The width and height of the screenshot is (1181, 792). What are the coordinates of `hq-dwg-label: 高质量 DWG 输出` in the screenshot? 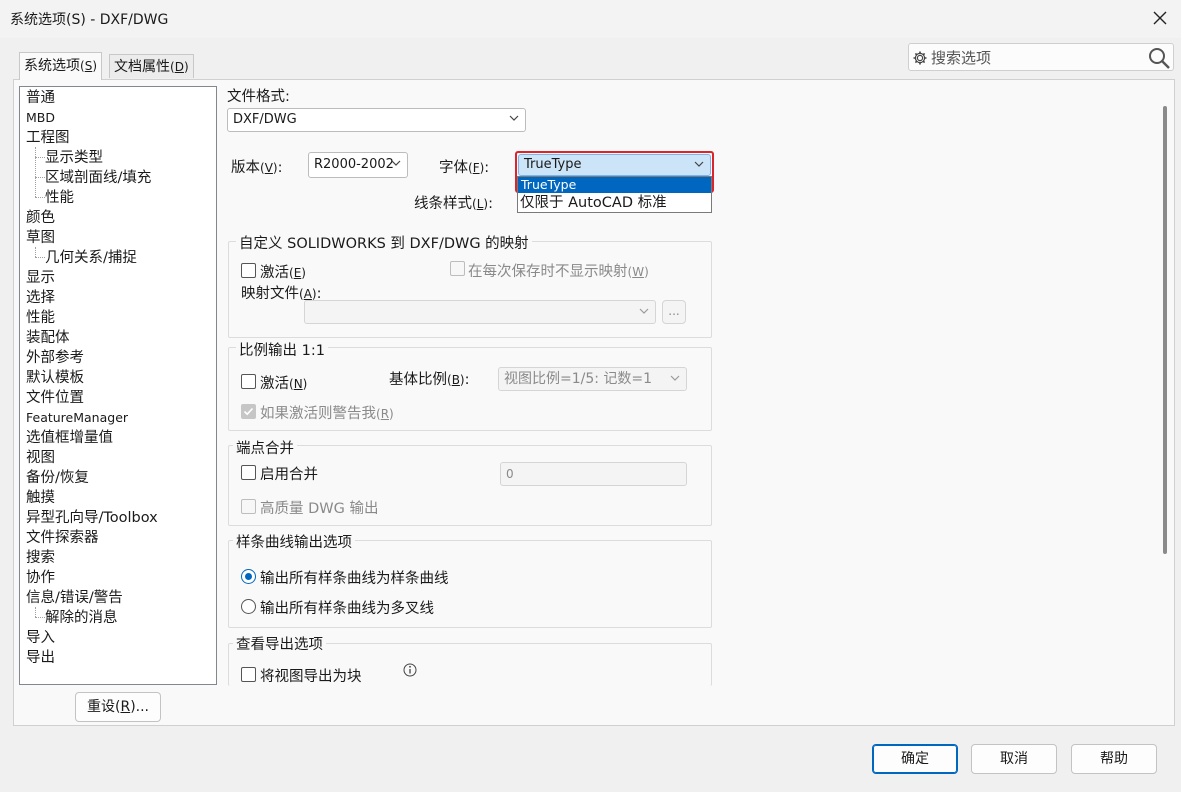 It's located at (319, 509).